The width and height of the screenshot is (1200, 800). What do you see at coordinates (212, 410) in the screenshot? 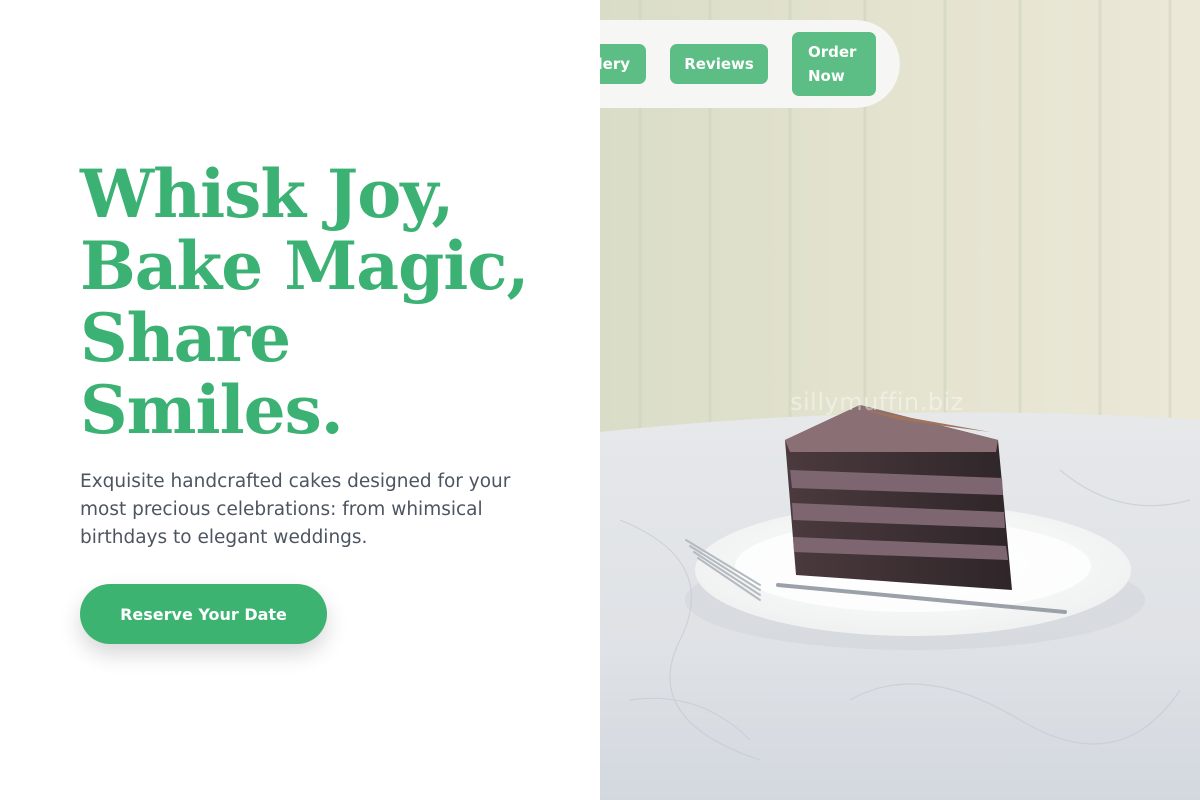
I see `headline-line: Smiles.` at bounding box center [212, 410].